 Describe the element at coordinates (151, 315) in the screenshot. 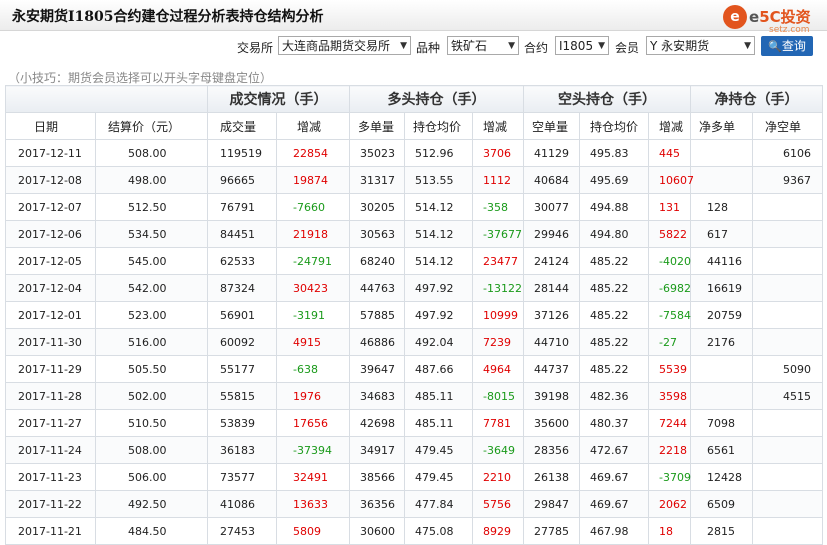

I see `cell-settle-price: 523.00` at that location.